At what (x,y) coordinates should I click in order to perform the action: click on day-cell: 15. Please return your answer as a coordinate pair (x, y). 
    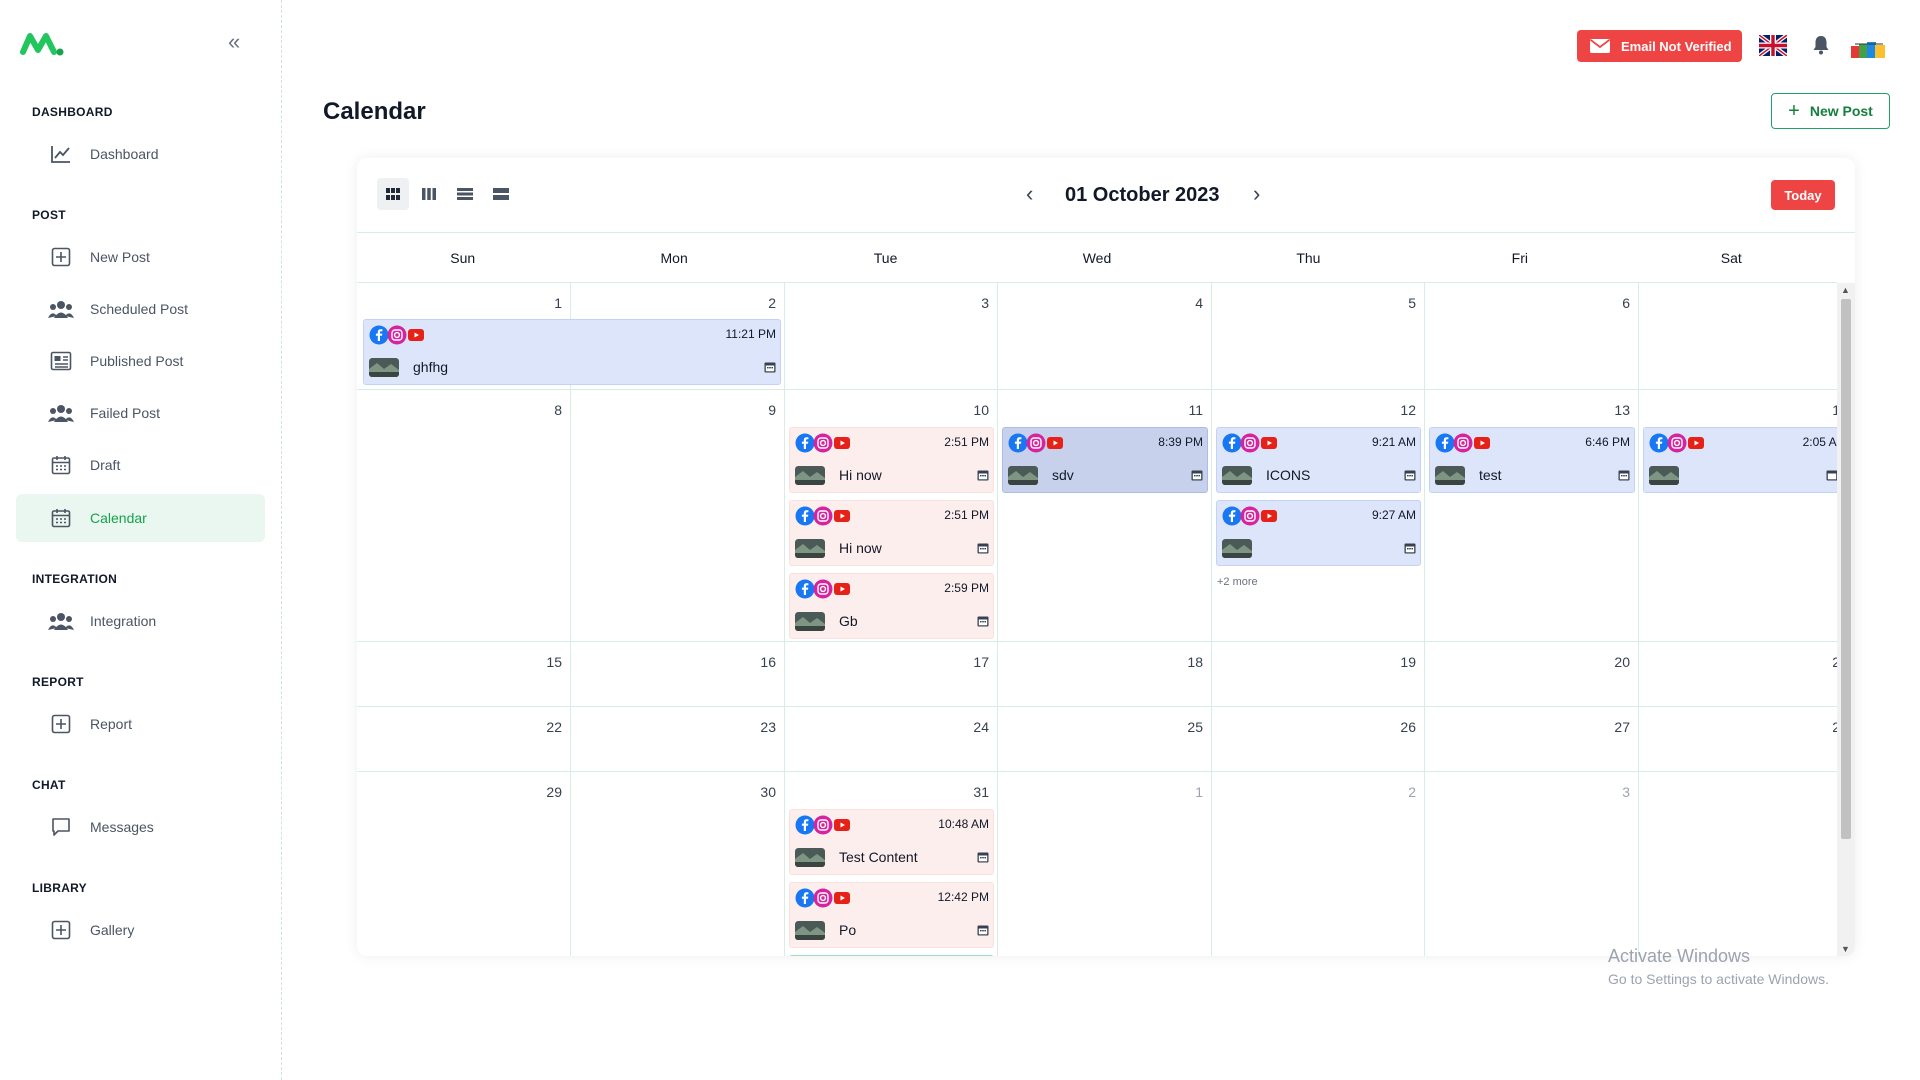
    Looking at the image, I should click on (464, 674).